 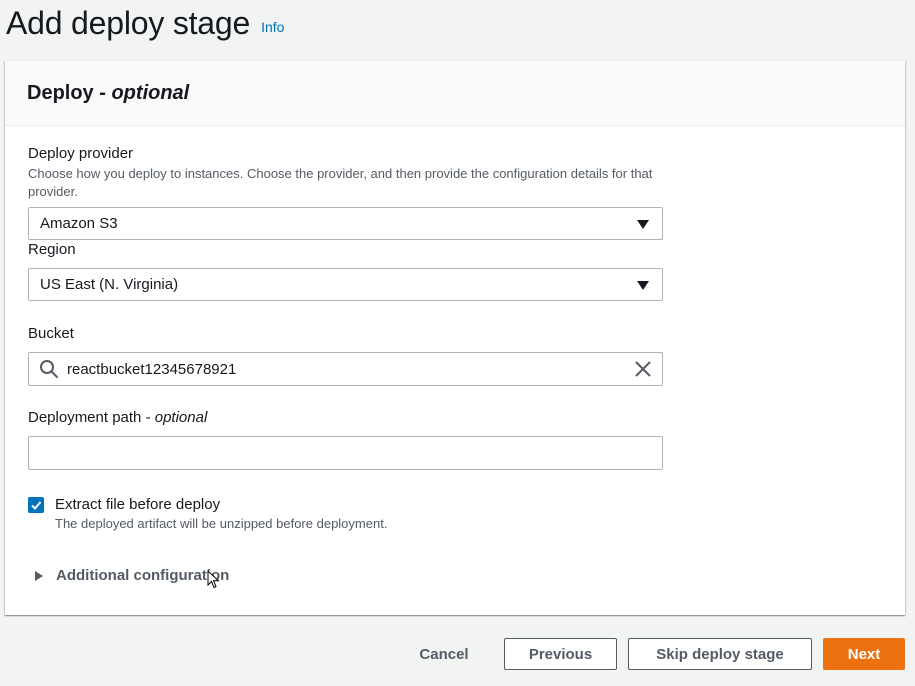 I want to click on deployment-path-label: Deployment path - optional, so click(x=118, y=417).